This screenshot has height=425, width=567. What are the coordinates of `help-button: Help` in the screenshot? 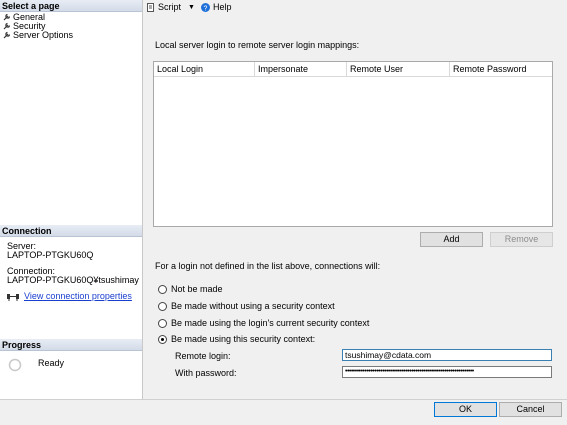 It's located at (222, 7).